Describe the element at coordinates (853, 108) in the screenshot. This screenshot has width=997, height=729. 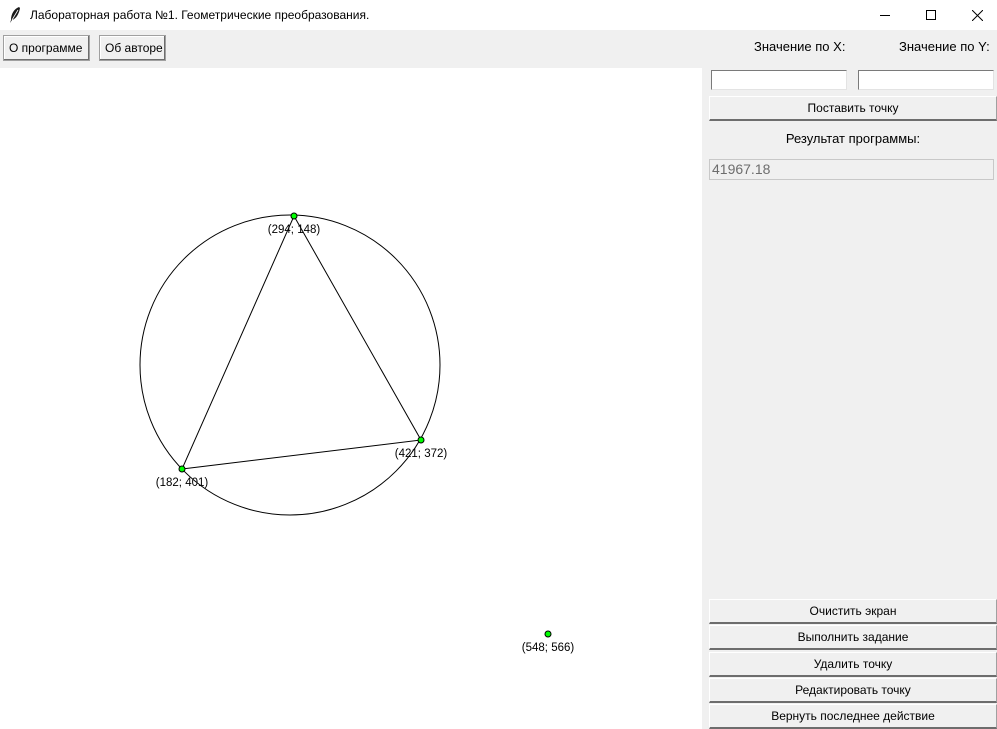
I see `place-point-button: Поставить точку` at that location.